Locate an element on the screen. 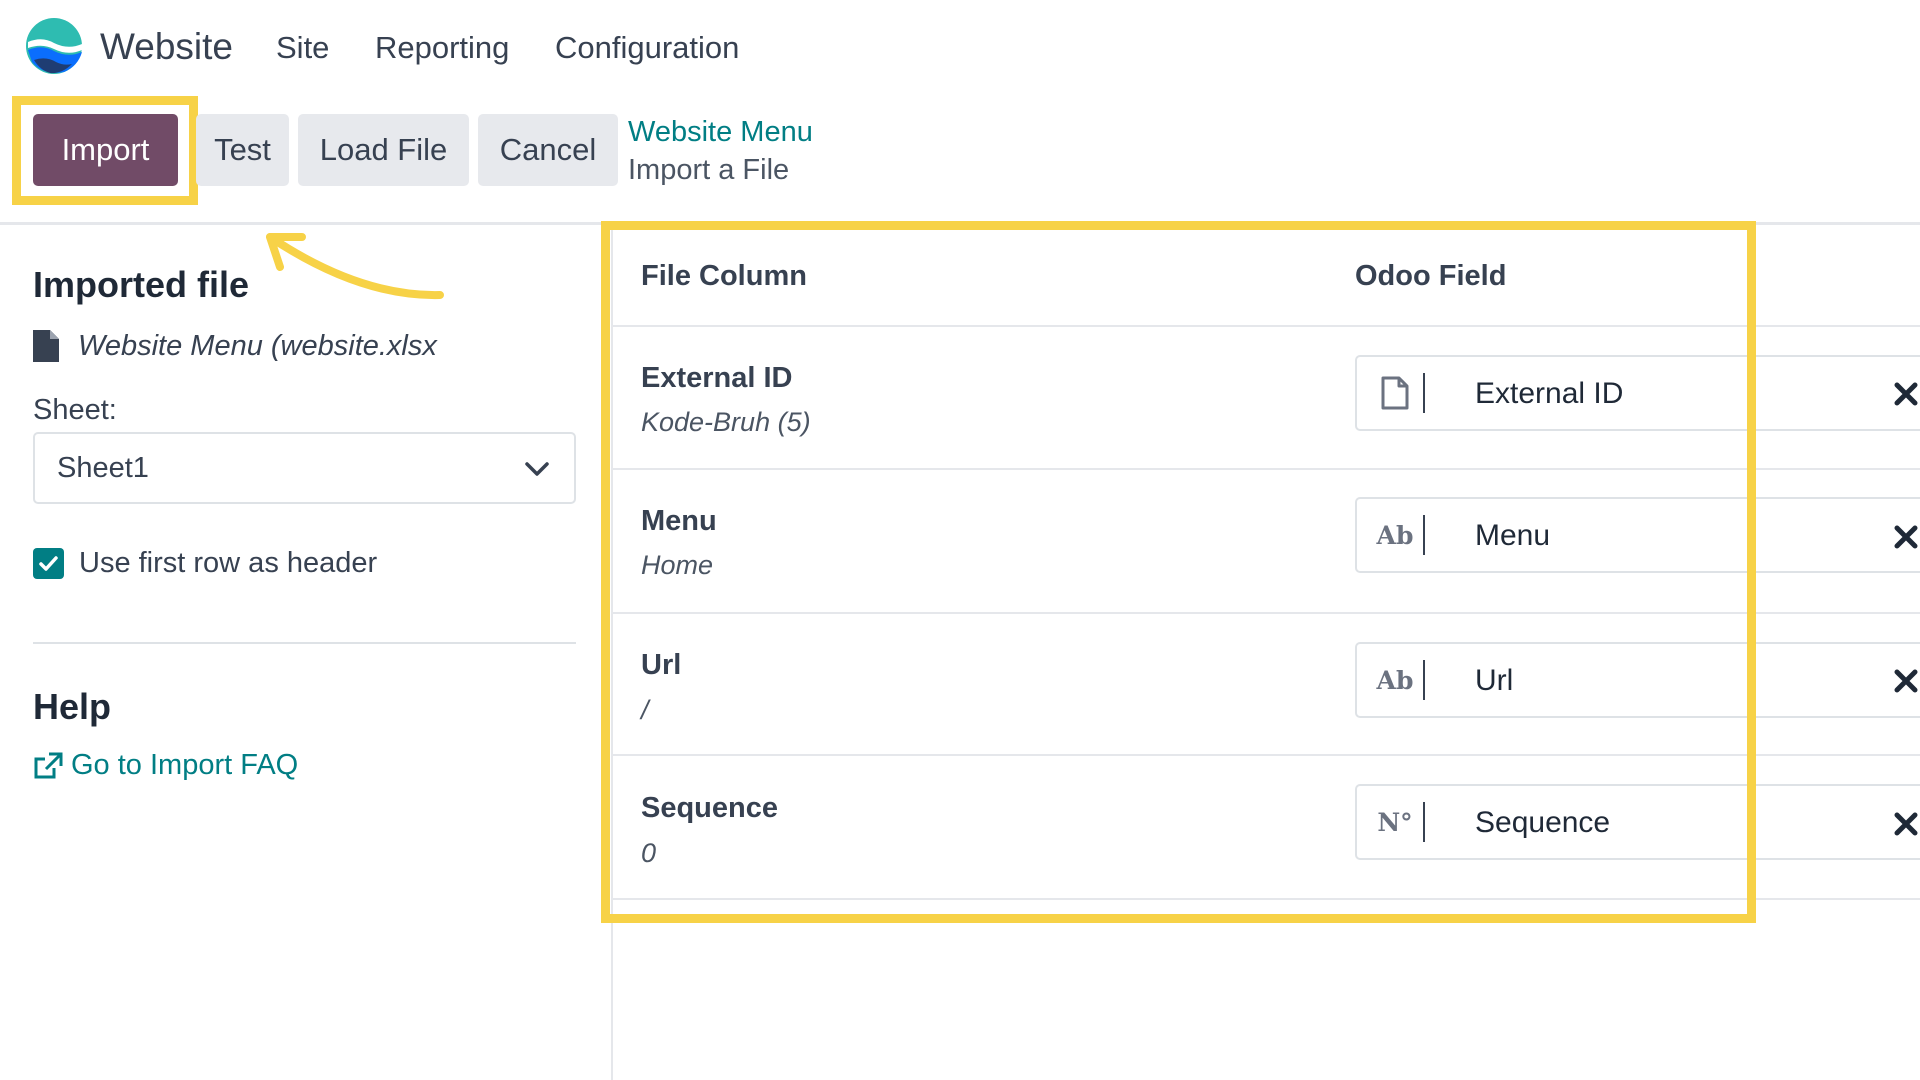 The image size is (1920, 1080). file-column-sample: Kode-Bruh (5) is located at coordinates (726, 422).